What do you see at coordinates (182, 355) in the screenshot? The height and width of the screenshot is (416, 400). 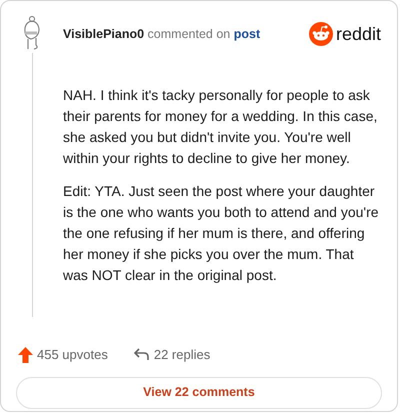 I see `reply-count: 22 replies` at bounding box center [182, 355].